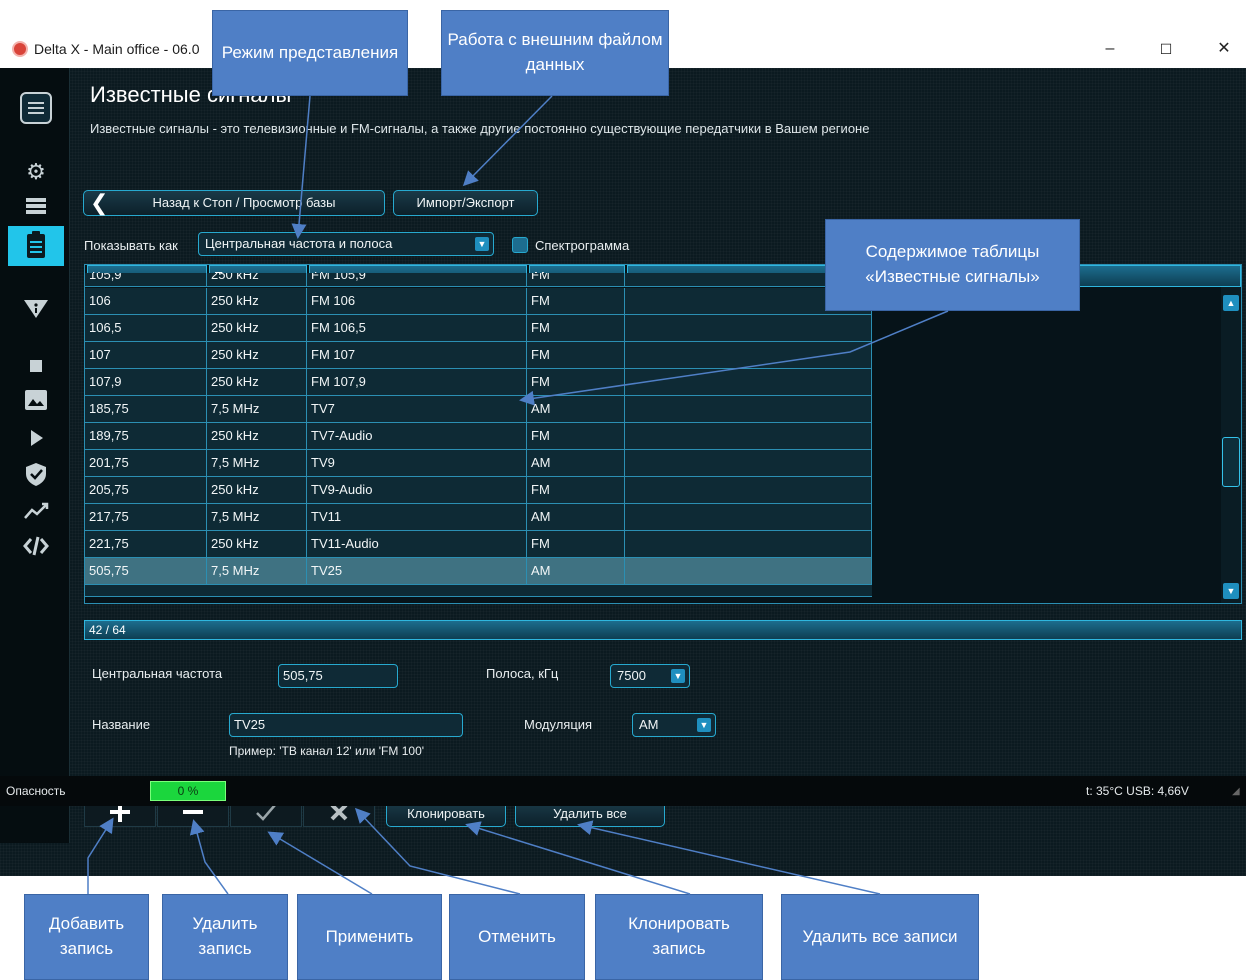 The height and width of the screenshot is (980, 1246). What do you see at coordinates (36, 246) in the screenshot?
I see `sidebar-item-known-signals` at bounding box center [36, 246].